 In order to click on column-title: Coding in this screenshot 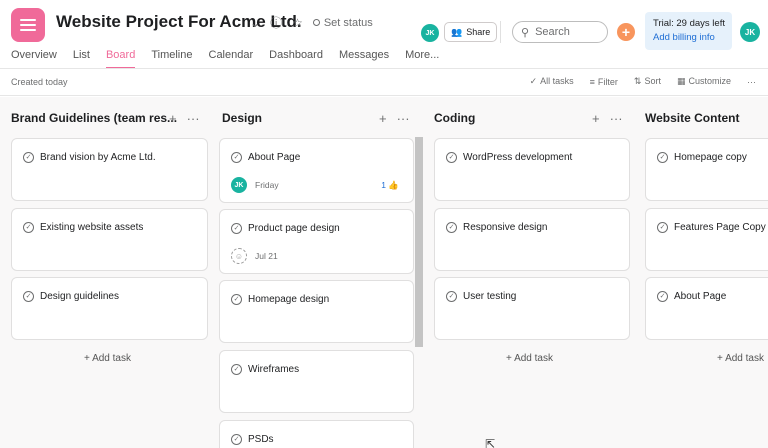, I will do `click(454, 118)`.